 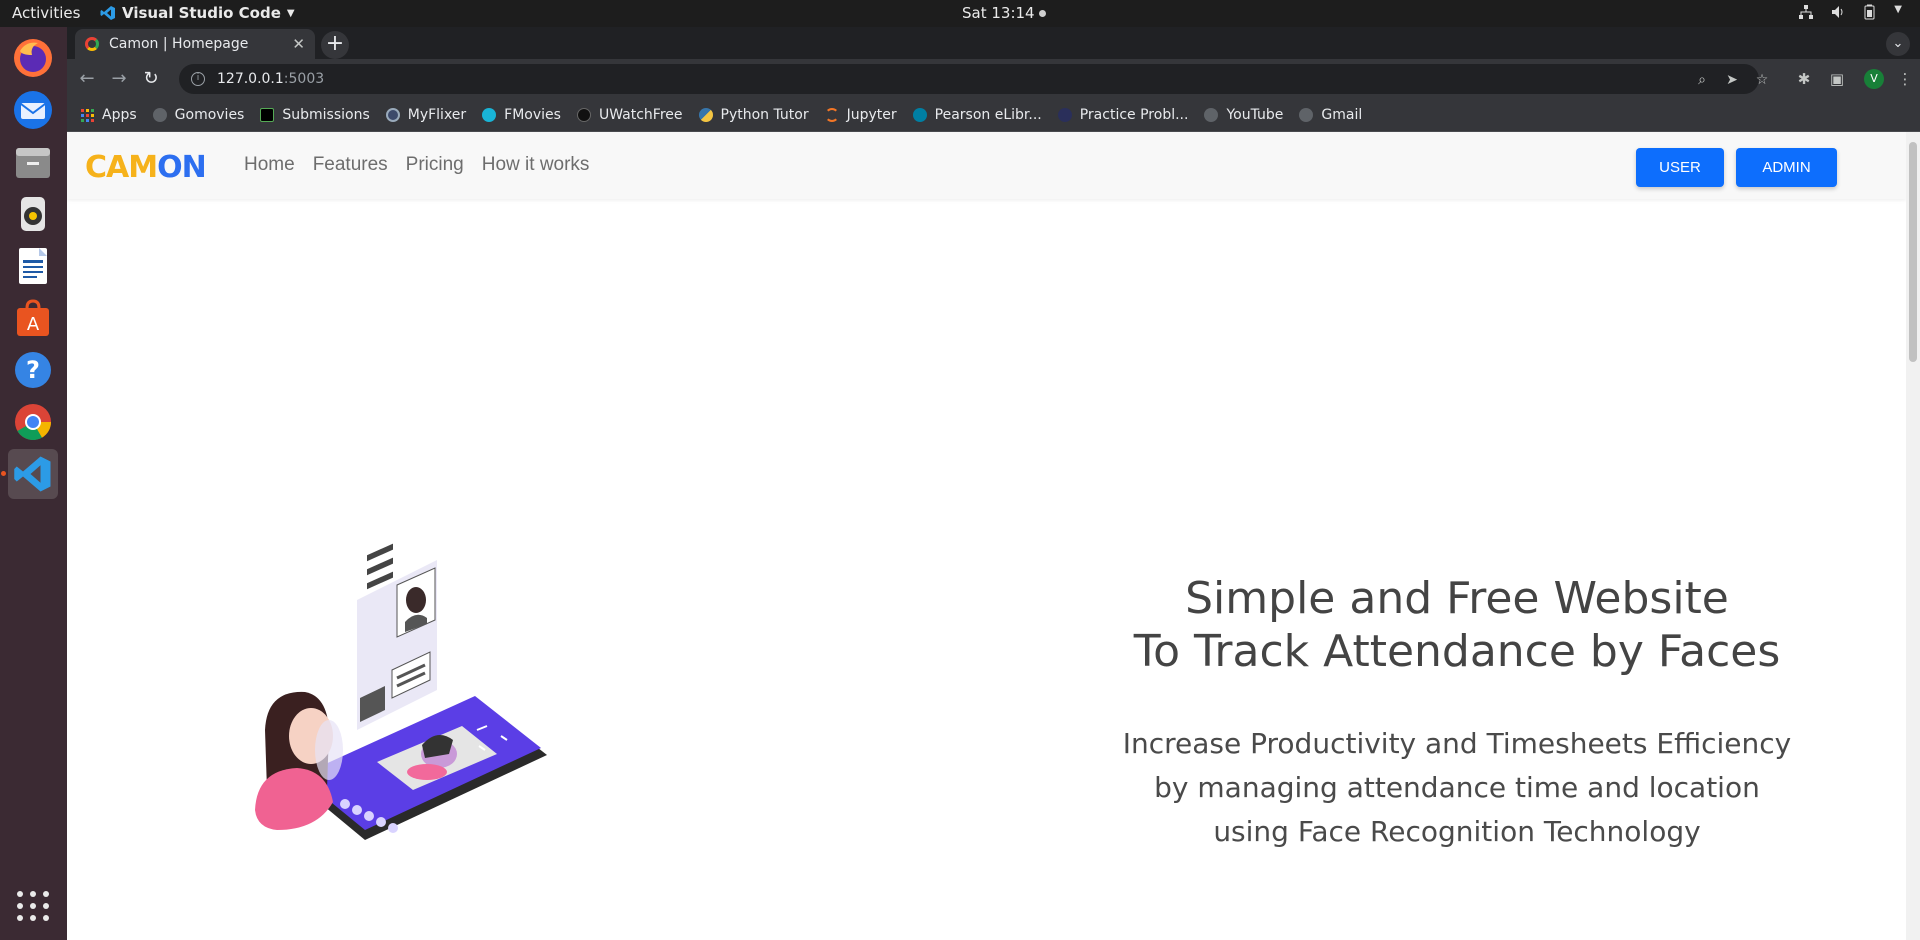 What do you see at coordinates (1457, 598) in the screenshot?
I see `hero-title-line1: Simple and Free Website` at bounding box center [1457, 598].